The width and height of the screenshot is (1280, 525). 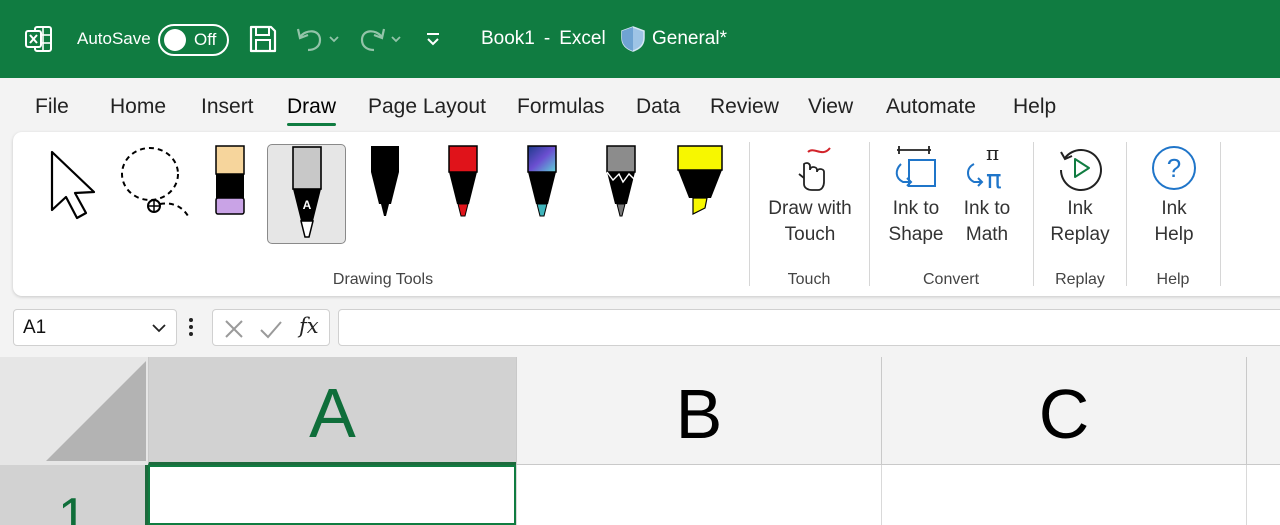 I want to click on doc-name: Book1, so click(x=508, y=38).